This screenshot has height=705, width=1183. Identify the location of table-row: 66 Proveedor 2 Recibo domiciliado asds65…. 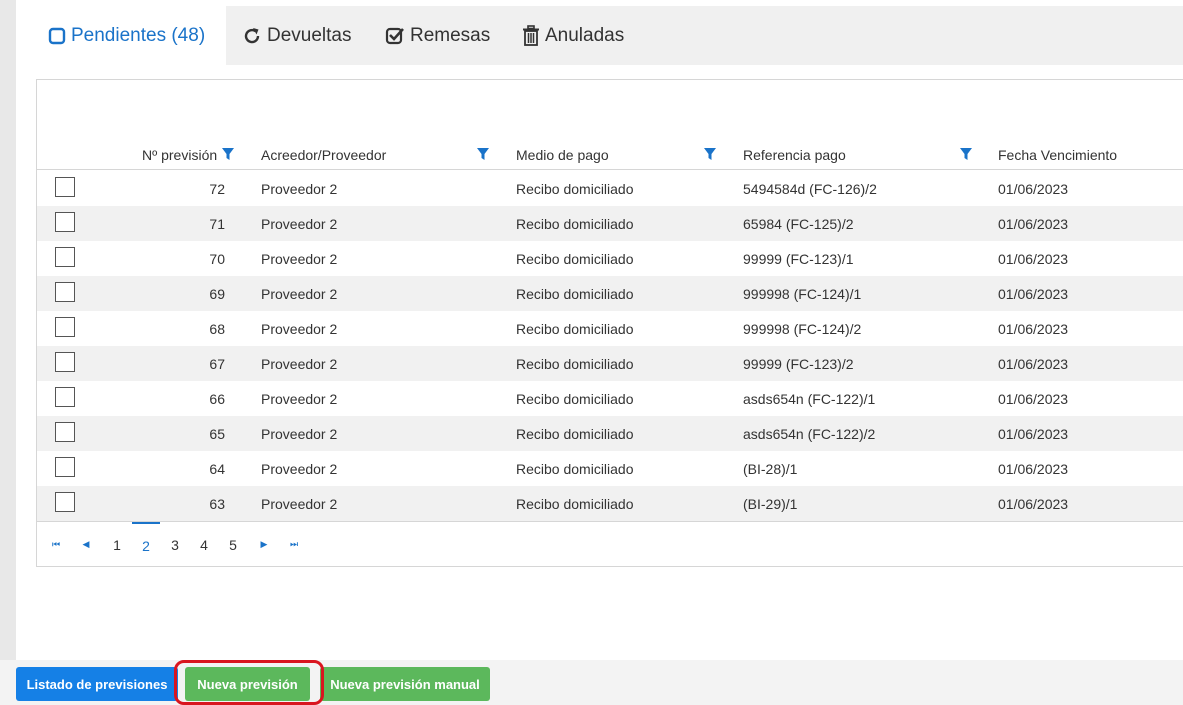
(610, 398).